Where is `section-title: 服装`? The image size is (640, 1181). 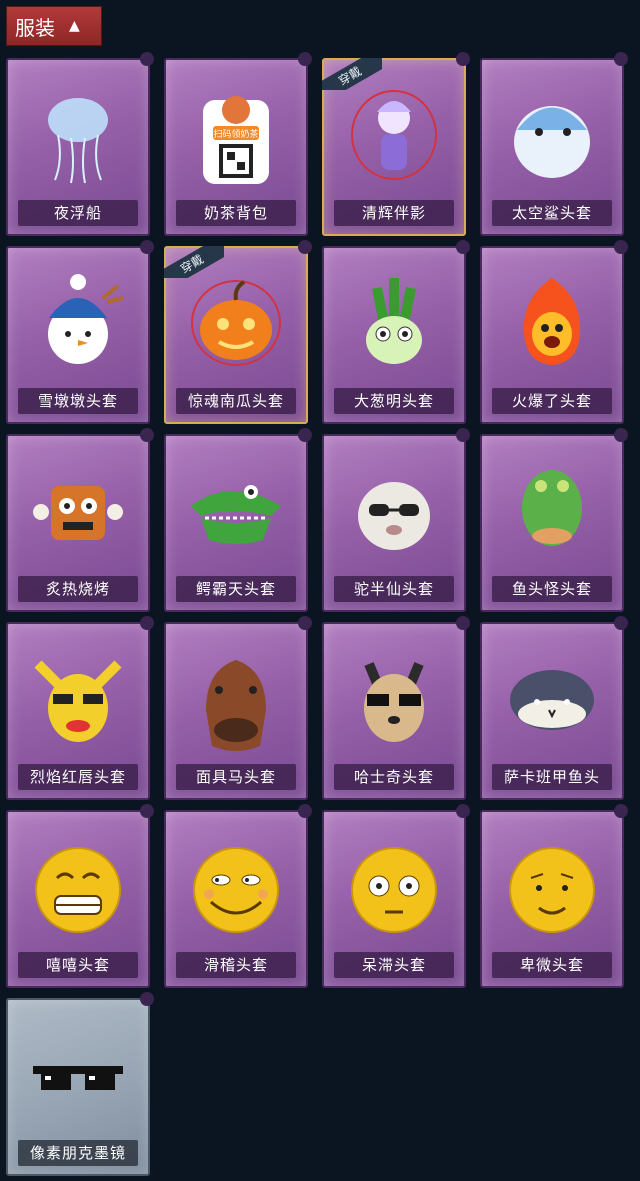 section-title: 服装 is located at coordinates (35, 27).